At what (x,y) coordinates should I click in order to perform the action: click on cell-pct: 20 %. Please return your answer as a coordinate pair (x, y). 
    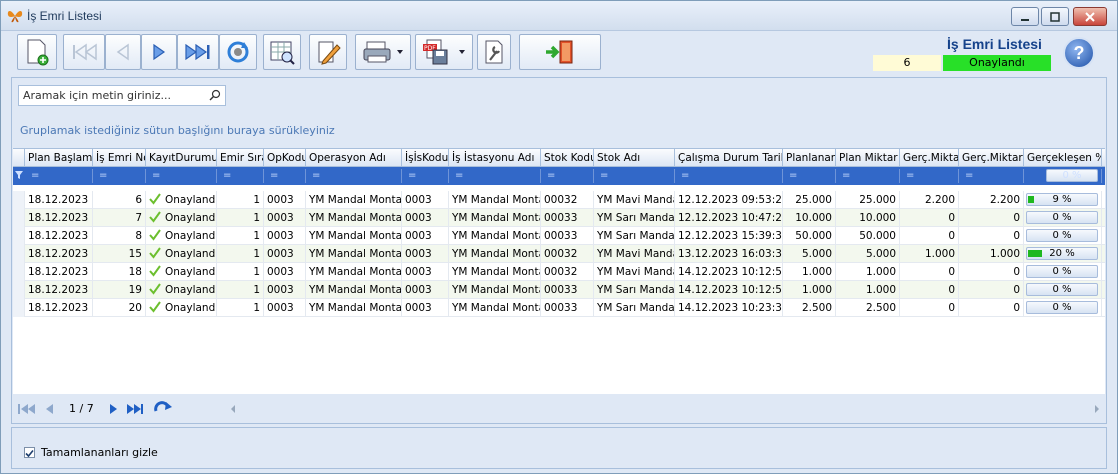
    Looking at the image, I should click on (1063, 254).